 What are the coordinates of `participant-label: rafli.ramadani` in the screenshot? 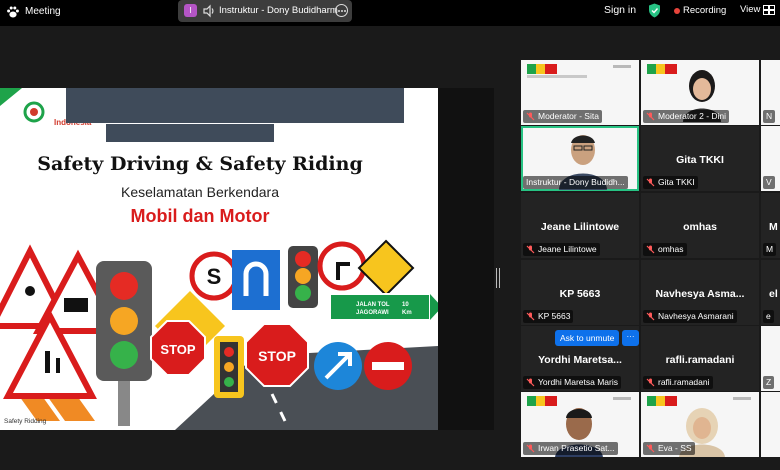 It's located at (684, 382).